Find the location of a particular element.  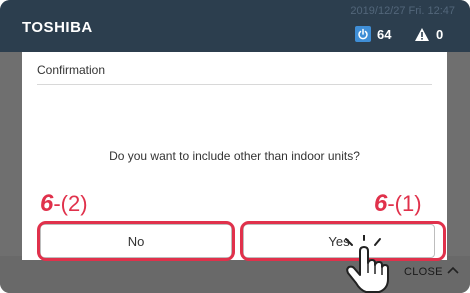

chevron-up-icon is located at coordinates (453, 272).